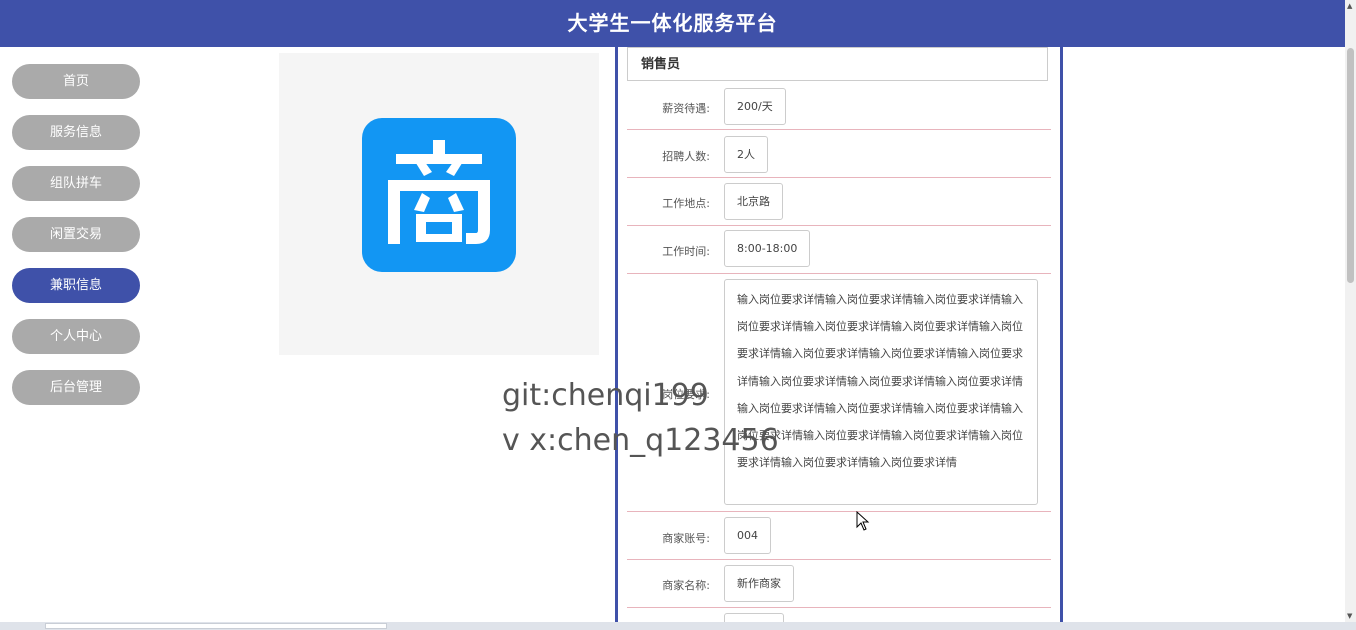 This screenshot has height=630, width=1356. Describe the element at coordinates (839, 250) in the screenshot. I see `work-time-row: 工作时间: 8:00-18:00` at that location.